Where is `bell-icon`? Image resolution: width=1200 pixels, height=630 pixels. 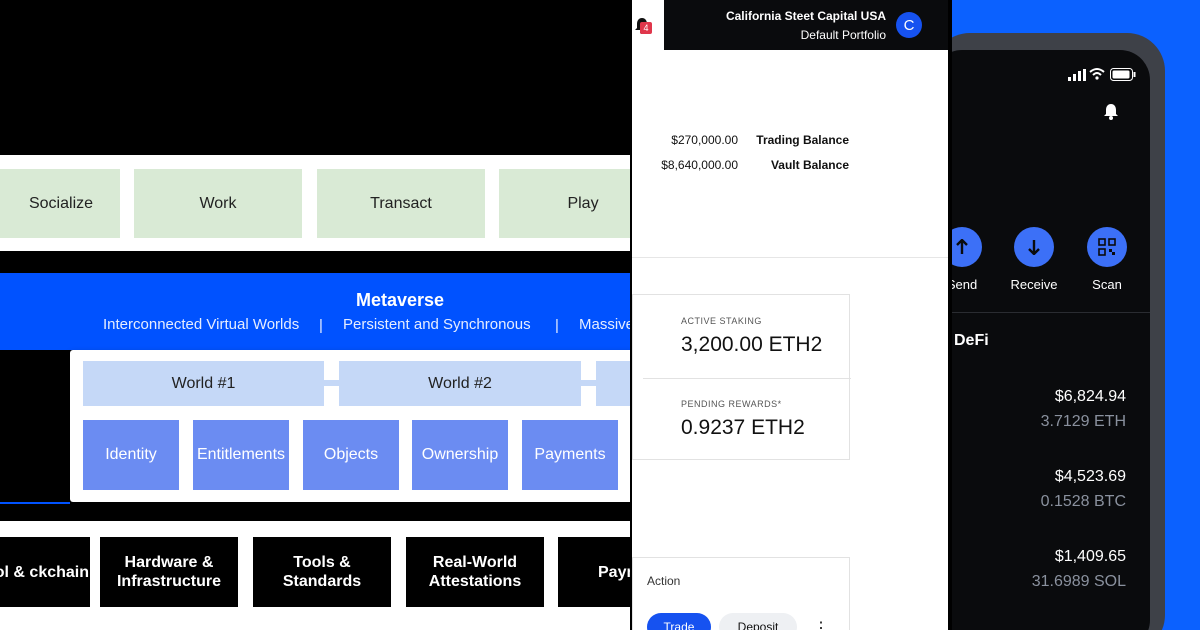 bell-icon is located at coordinates (1111, 112).